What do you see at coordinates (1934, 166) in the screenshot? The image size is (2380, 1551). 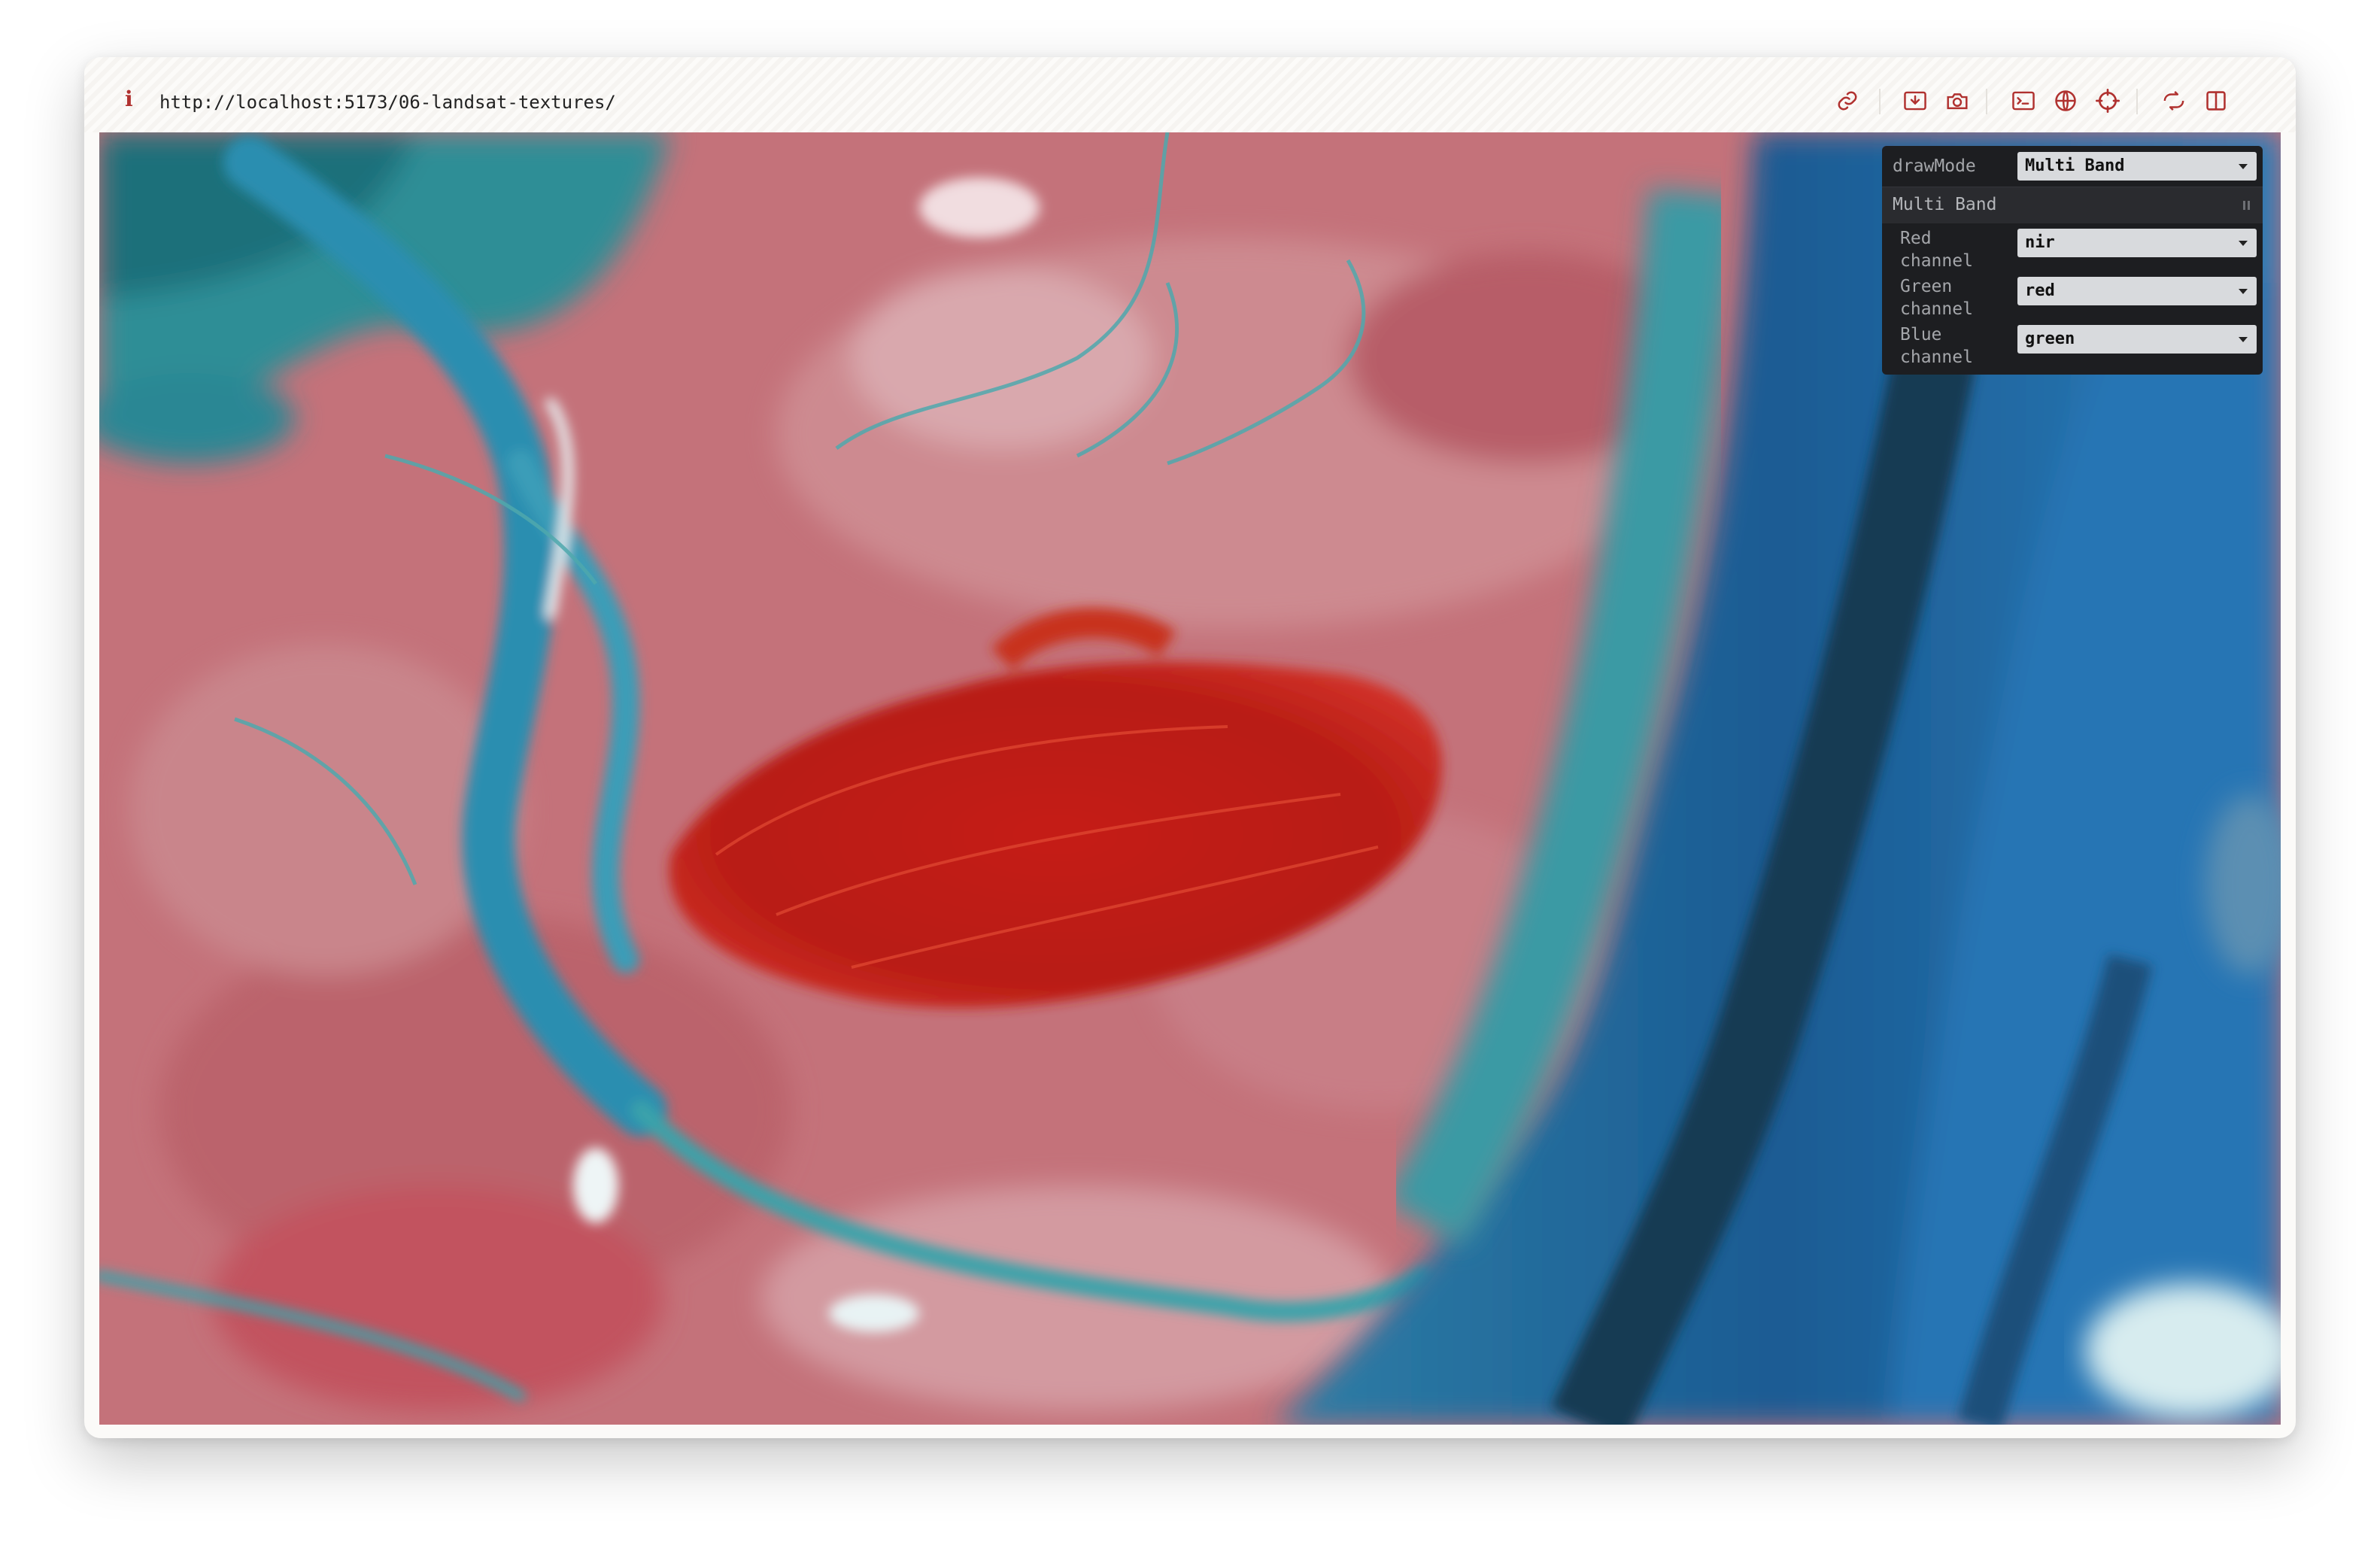 I see `drawmode-label: drawMode` at bounding box center [1934, 166].